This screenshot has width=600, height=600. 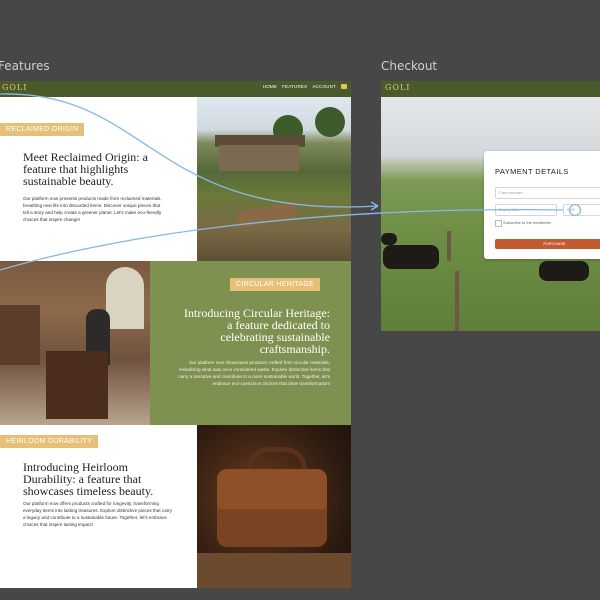 What do you see at coordinates (20, 335) in the screenshot?
I see `shelf-shape` at bounding box center [20, 335].